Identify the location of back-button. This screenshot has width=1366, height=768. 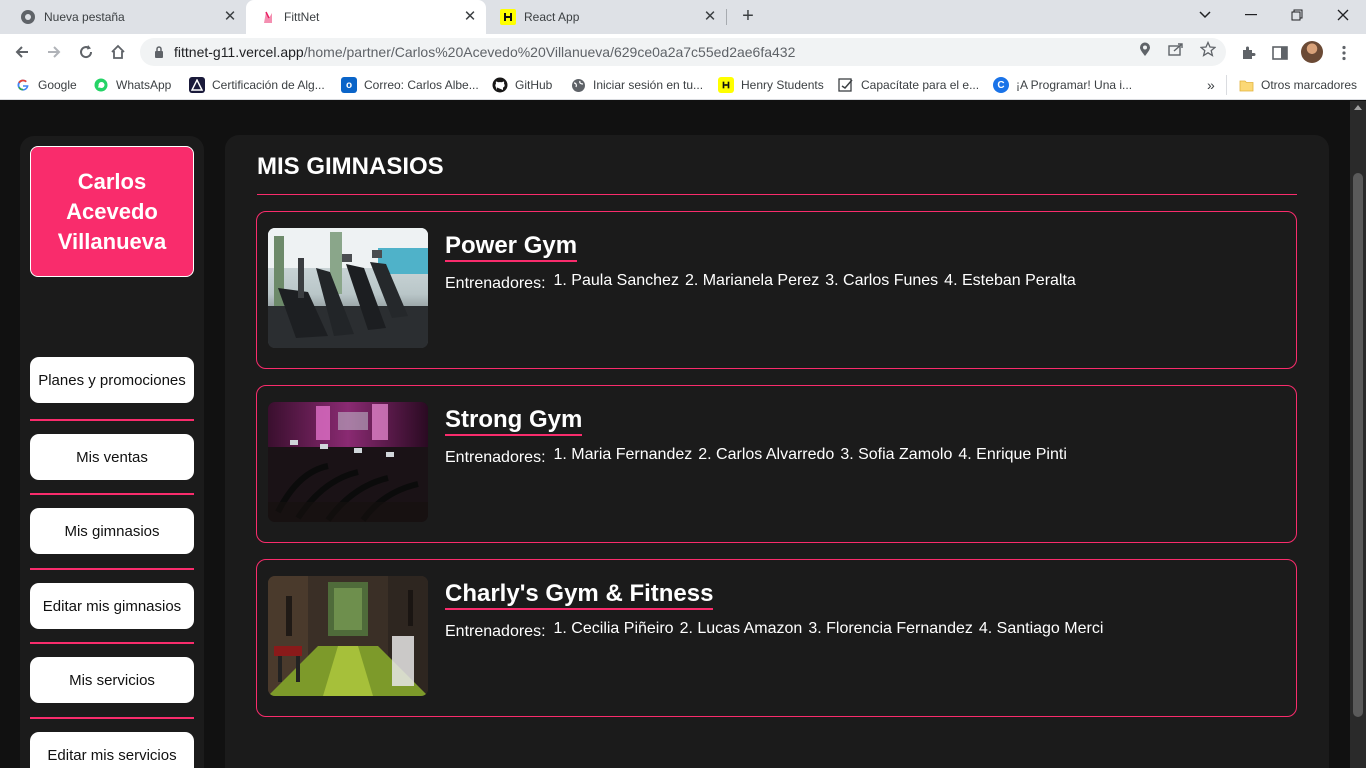
(22, 52).